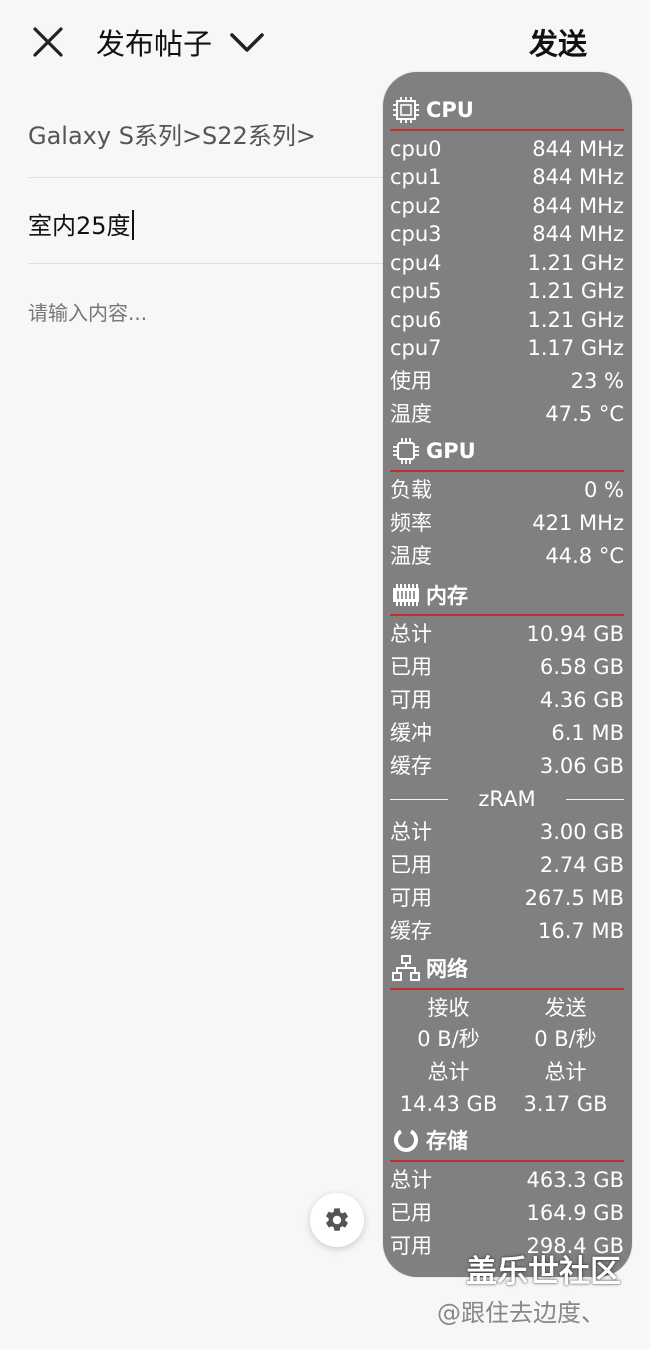  What do you see at coordinates (416, 177) in the screenshot?
I see `cpu-core-name: cpu1` at bounding box center [416, 177].